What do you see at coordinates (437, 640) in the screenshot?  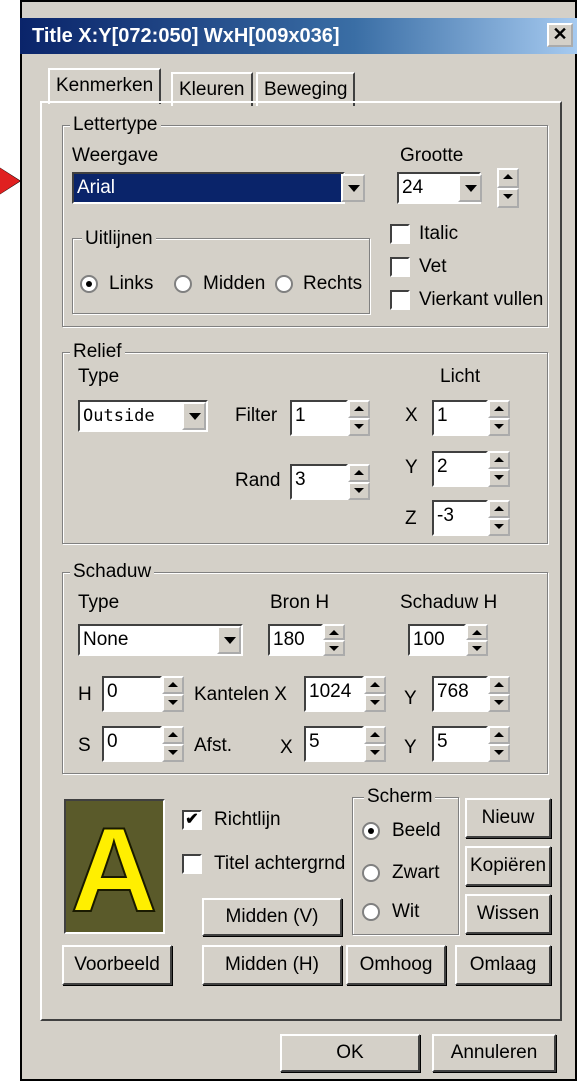 I see `schaduw-h-input: 100` at bounding box center [437, 640].